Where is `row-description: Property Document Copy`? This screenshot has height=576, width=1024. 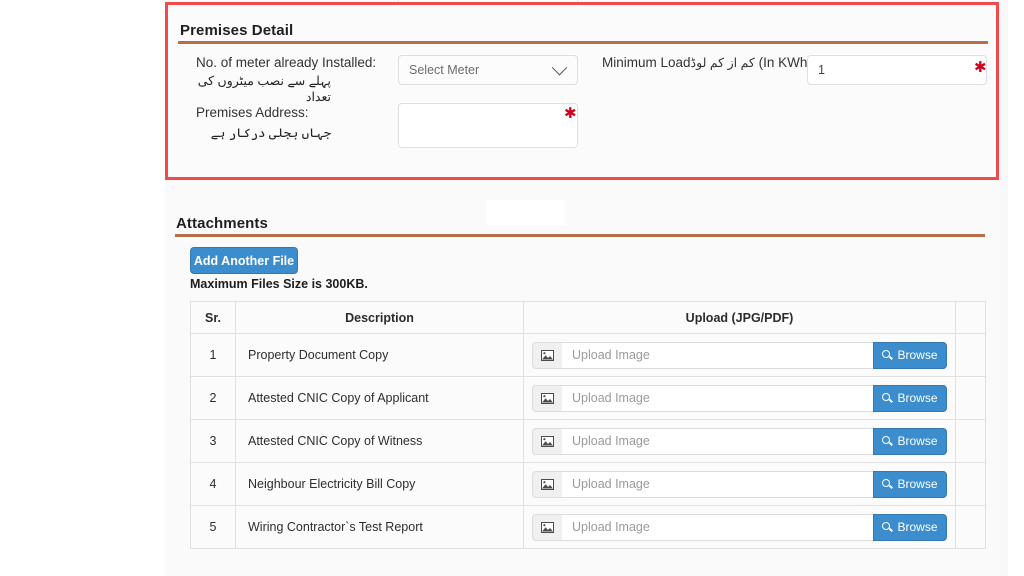 row-description: Property Document Copy is located at coordinates (379, 355).